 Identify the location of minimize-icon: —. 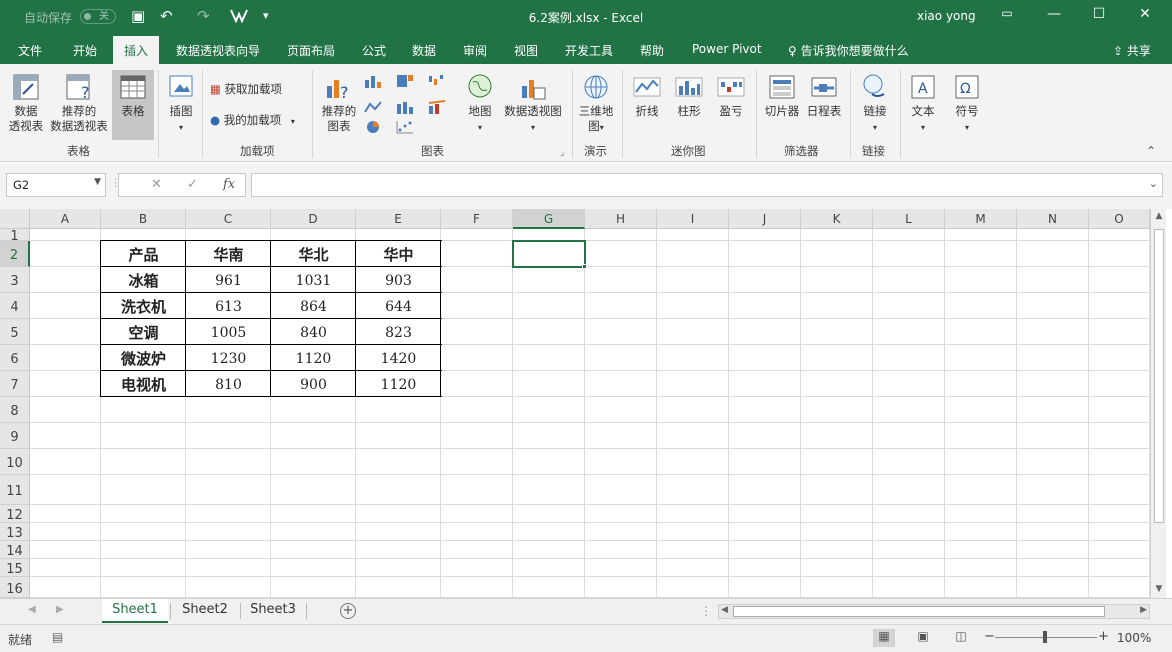
(1054, 14).